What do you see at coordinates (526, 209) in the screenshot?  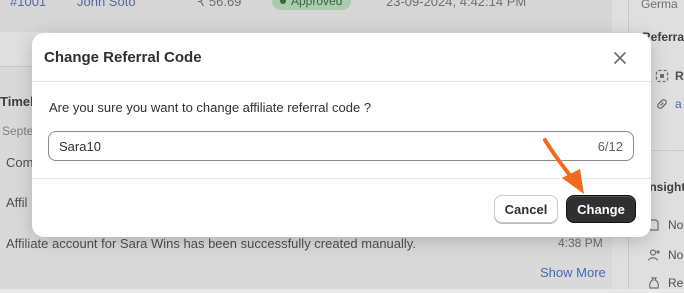 I see `cancel-button: Cancel` at bounding box center [526, 209].